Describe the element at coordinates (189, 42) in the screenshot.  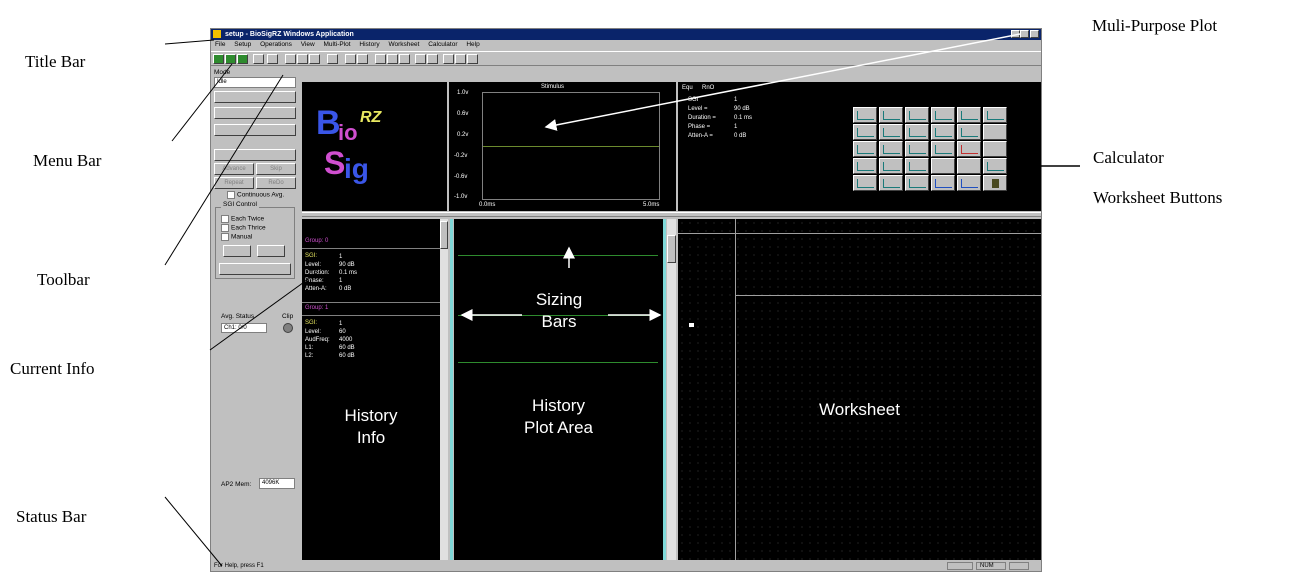
I see `title-bar-line` at that location.